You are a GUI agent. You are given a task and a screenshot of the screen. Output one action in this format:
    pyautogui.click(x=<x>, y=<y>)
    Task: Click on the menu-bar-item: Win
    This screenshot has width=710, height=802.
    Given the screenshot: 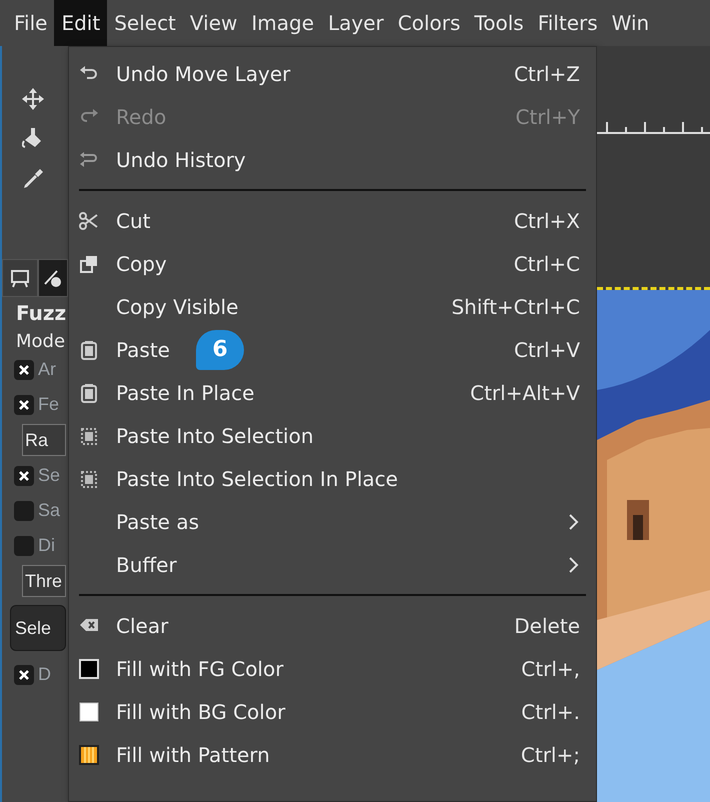 What is the action you would take?
    pyautogui.click(x=630, y=23)
    